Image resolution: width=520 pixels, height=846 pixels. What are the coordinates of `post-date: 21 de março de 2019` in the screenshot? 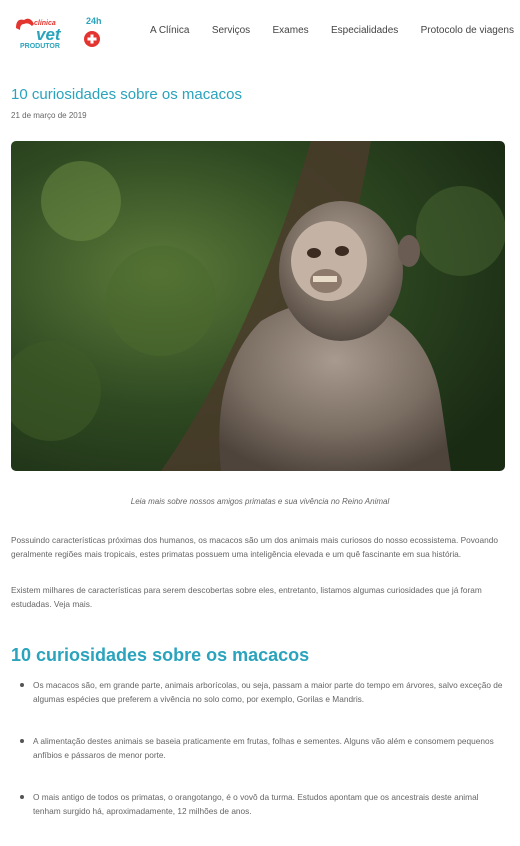 It's located at (49, 115).